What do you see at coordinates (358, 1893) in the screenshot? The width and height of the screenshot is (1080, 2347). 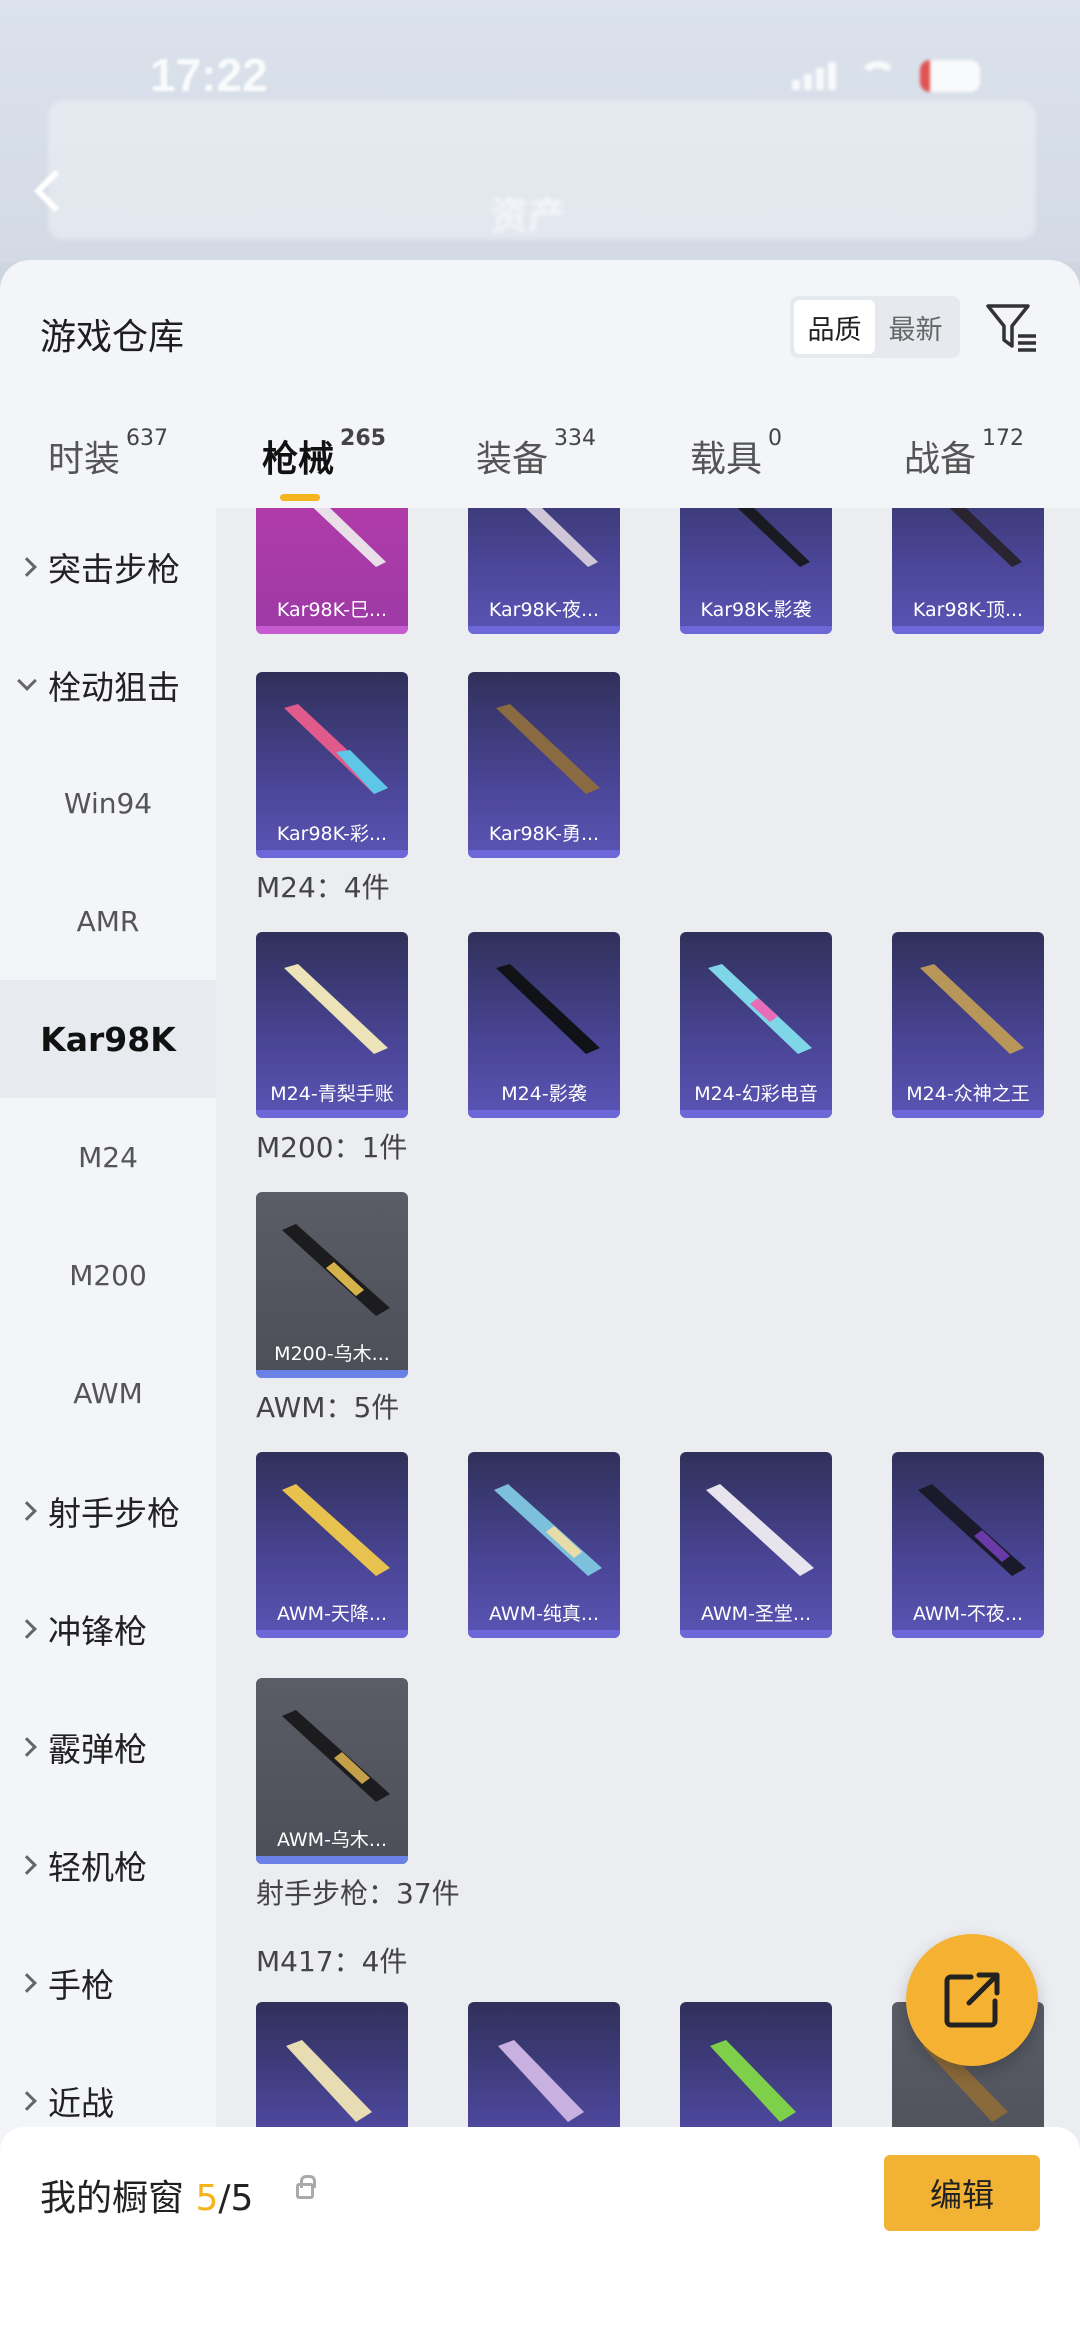 I see `group-heading: 射手步枪：37件` at bounding box center [358, 1893].